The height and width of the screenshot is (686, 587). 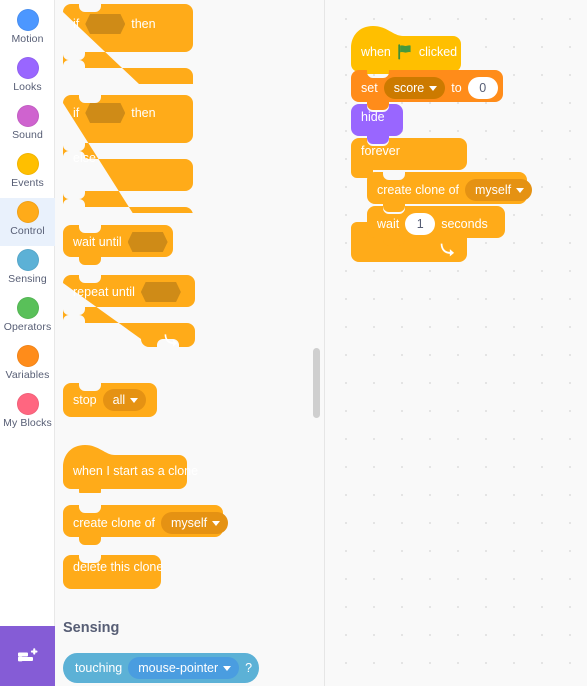 What do you see at coordinates (27, 423) in the screenshot?
I see `sidebar-item-label: My Blocks` at bounding box center [27, 423].